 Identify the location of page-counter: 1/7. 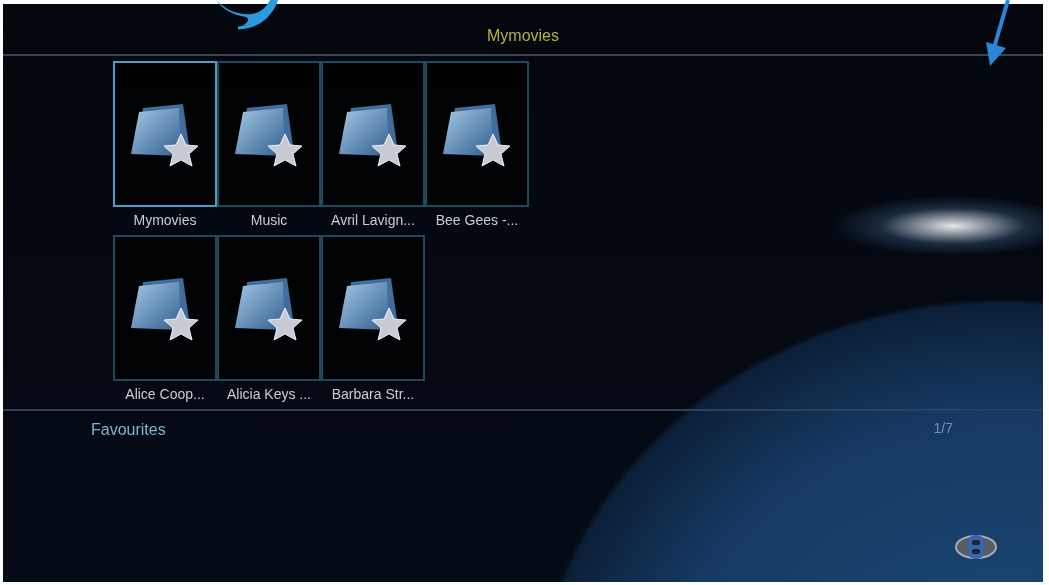
(943, 428).